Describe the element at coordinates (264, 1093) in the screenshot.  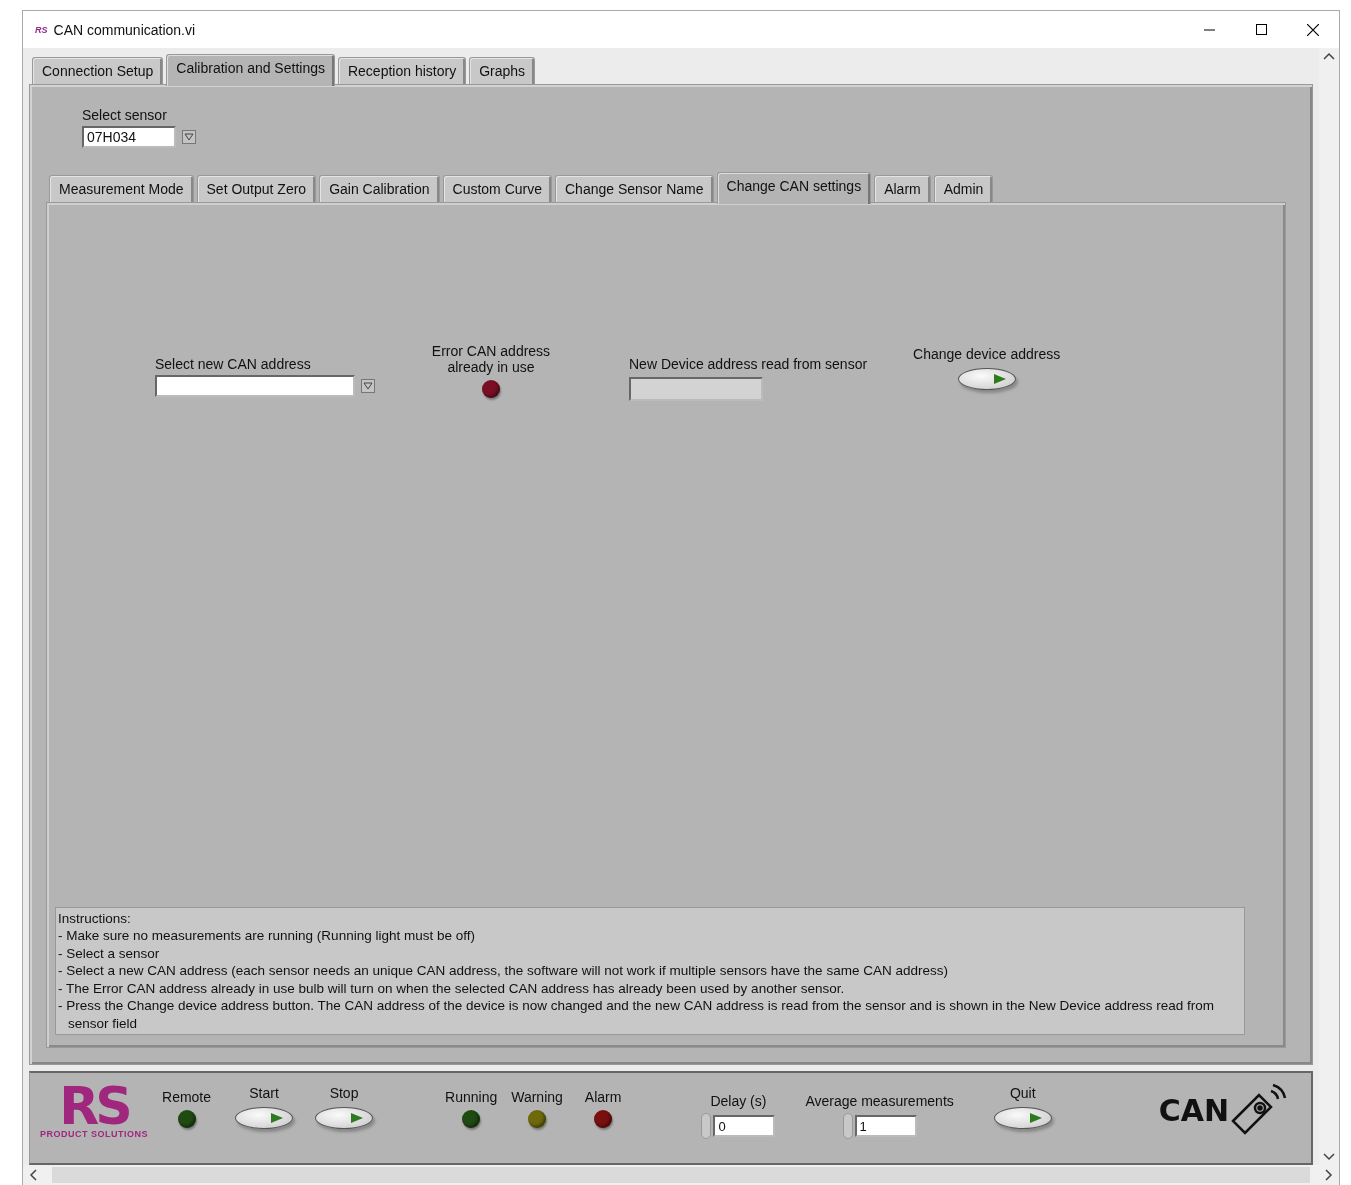
I see `button-label: Start` at that location.